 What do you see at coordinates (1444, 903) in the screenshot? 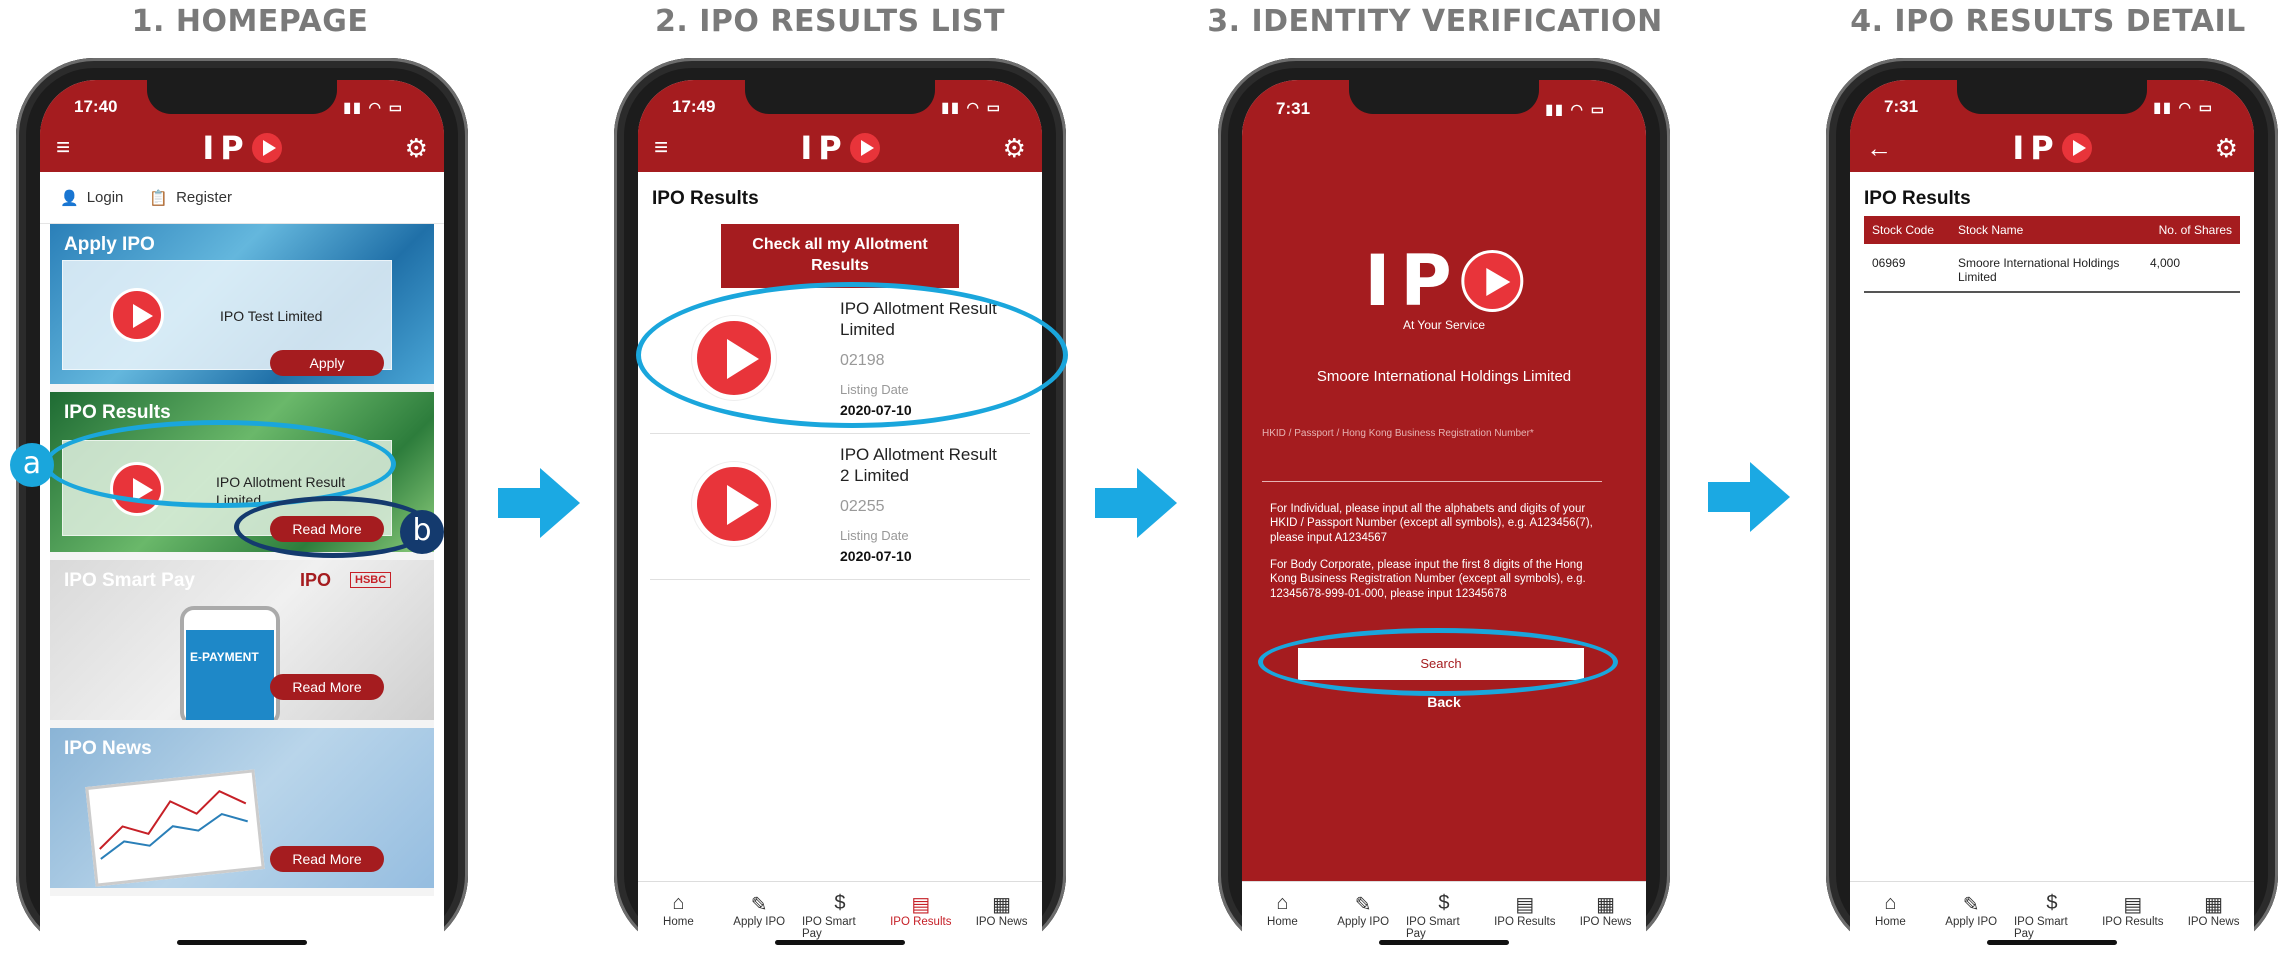
I see `dollar-icon: $` at bounding box center [1444, 903].